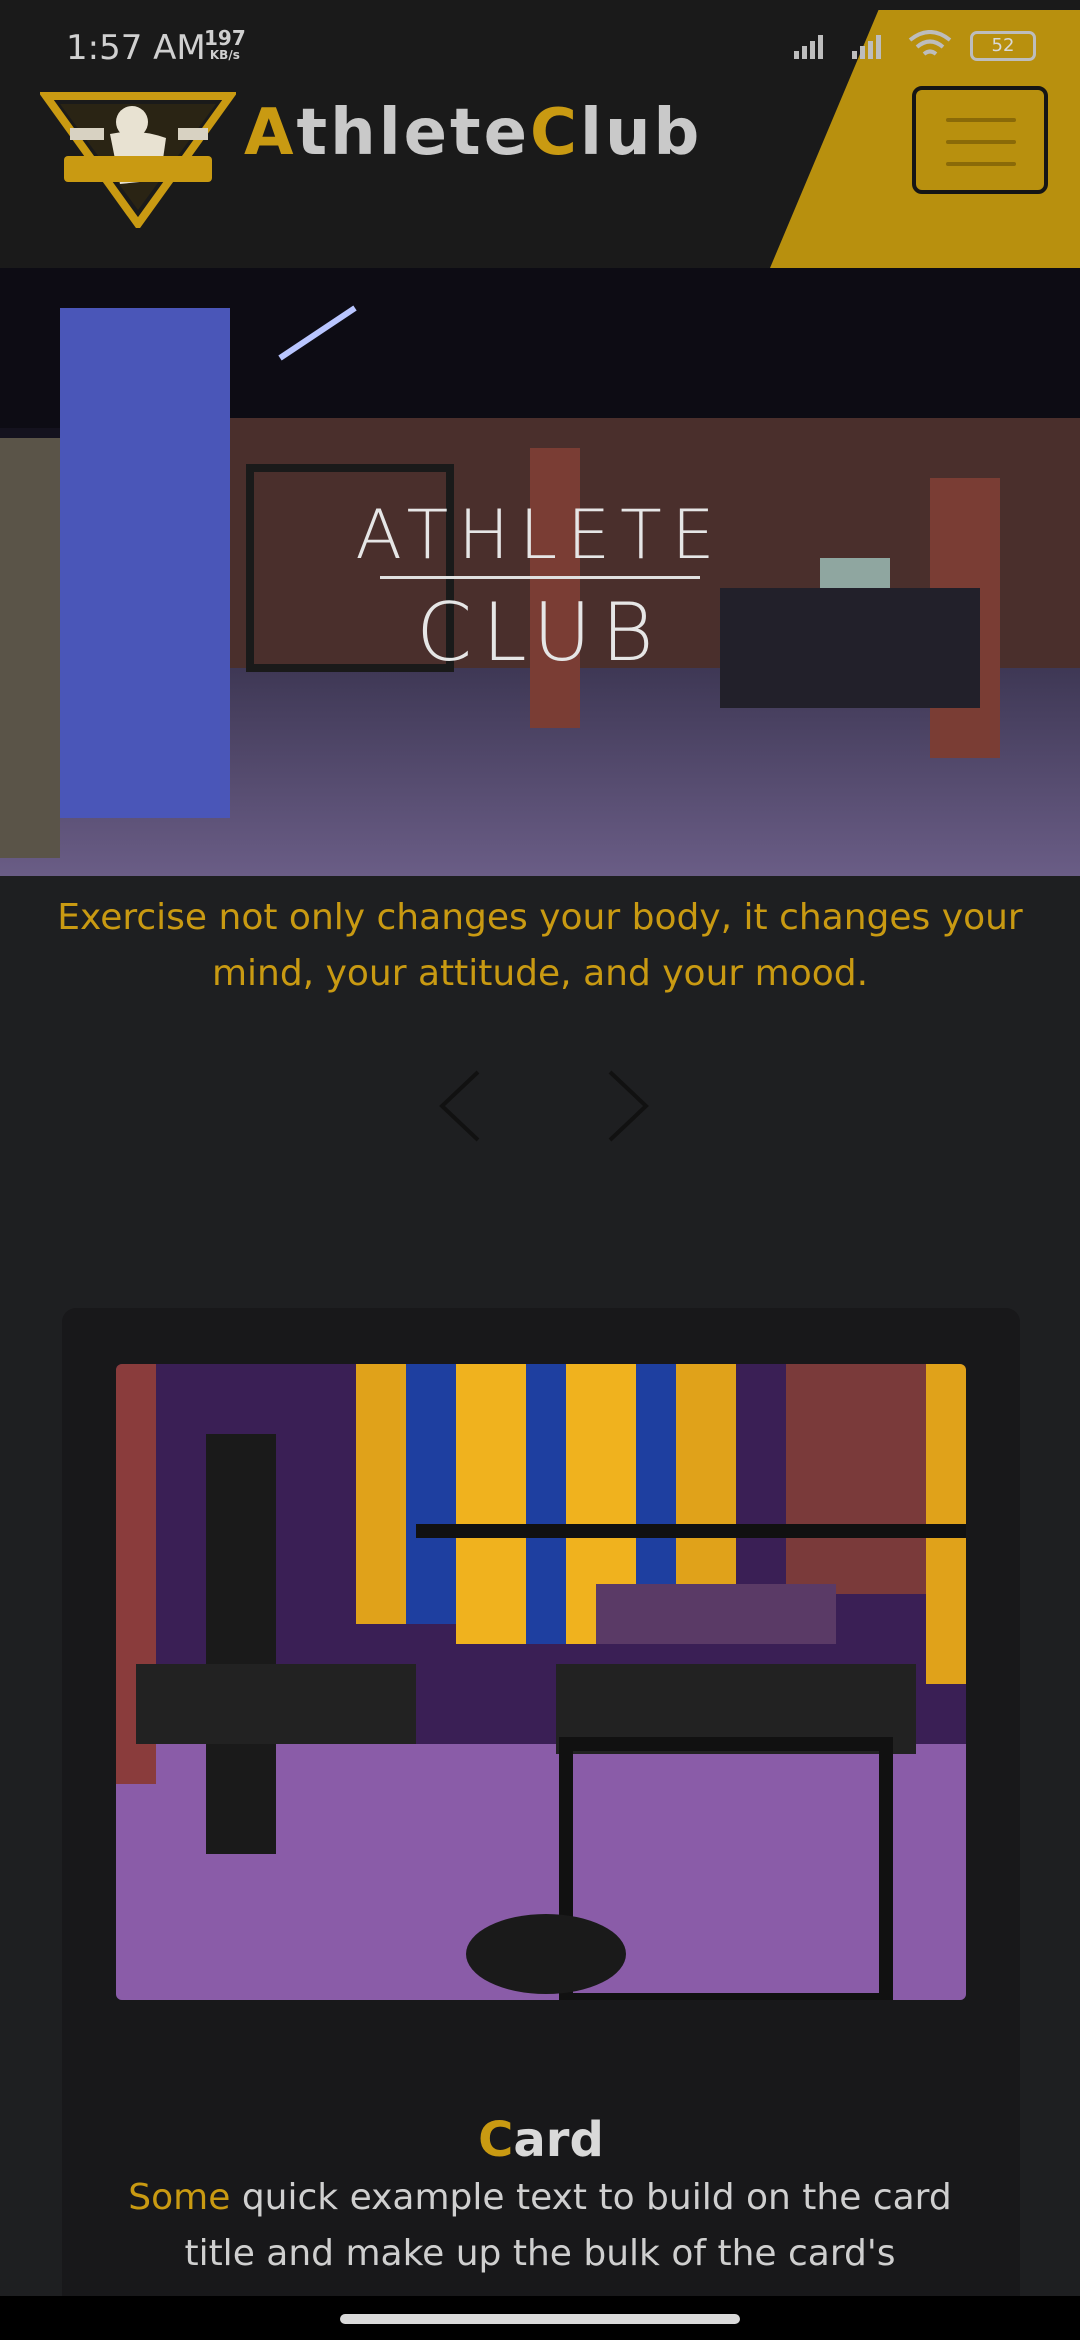 This screenshot has height=2340, width=1080. Describe the element at coordinates (808, 47) in the screenshot. I see `signal-icon` at that location.